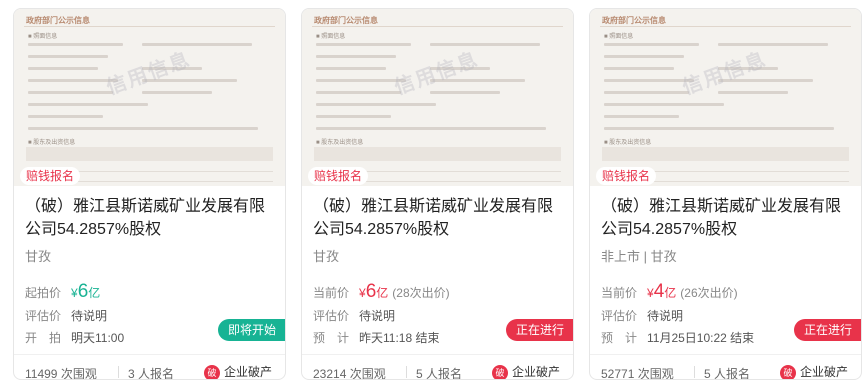 The height and width of the screenshot is (385, 865). I want to click on price-value: 4, so click(659, 291).